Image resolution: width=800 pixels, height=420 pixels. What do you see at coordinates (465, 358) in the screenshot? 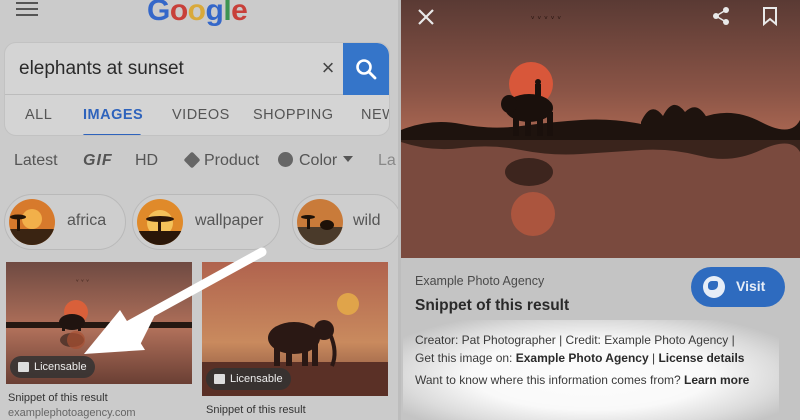
I see `get-image-prefix: Get this image on:` at bounding box center [465, 358].